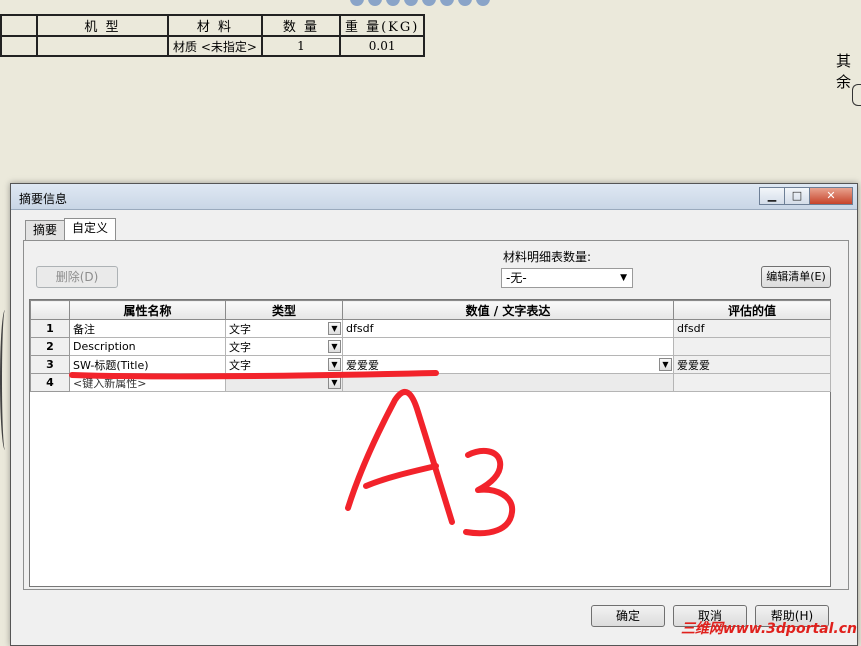 Image resolution: width=861 pixels, height=646 pixels. What do you see at coordinates (357, 3) in the screenshot?
I see `zoom-icon` at bounding box center [357, 3].